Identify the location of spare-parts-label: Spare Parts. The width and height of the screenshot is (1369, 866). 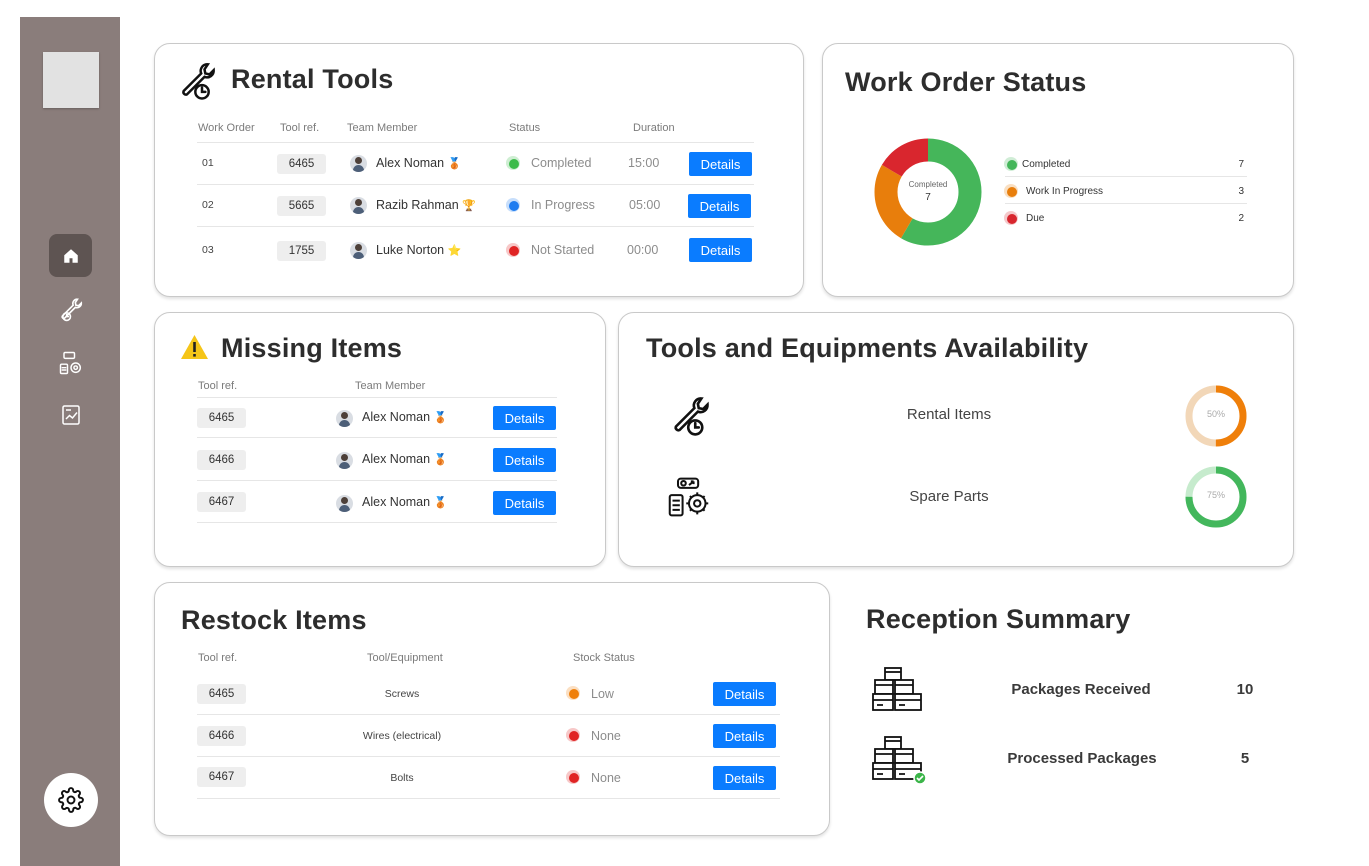
(949, 496).